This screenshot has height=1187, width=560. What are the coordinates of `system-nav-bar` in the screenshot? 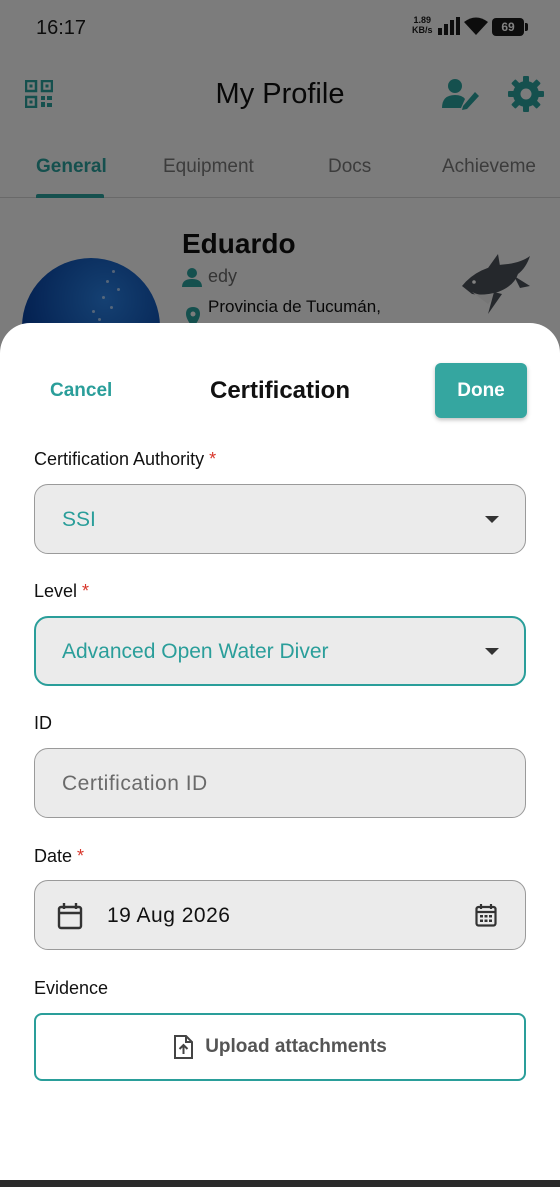 It's located at (280, 1183).